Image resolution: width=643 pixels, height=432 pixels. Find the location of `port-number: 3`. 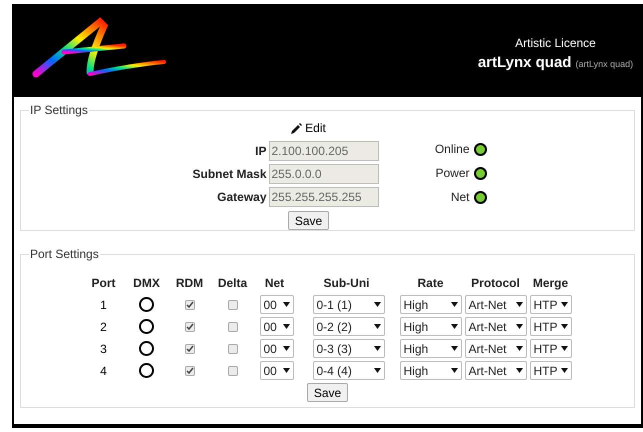

port-number: 3 is located at coordinates (103, 349).